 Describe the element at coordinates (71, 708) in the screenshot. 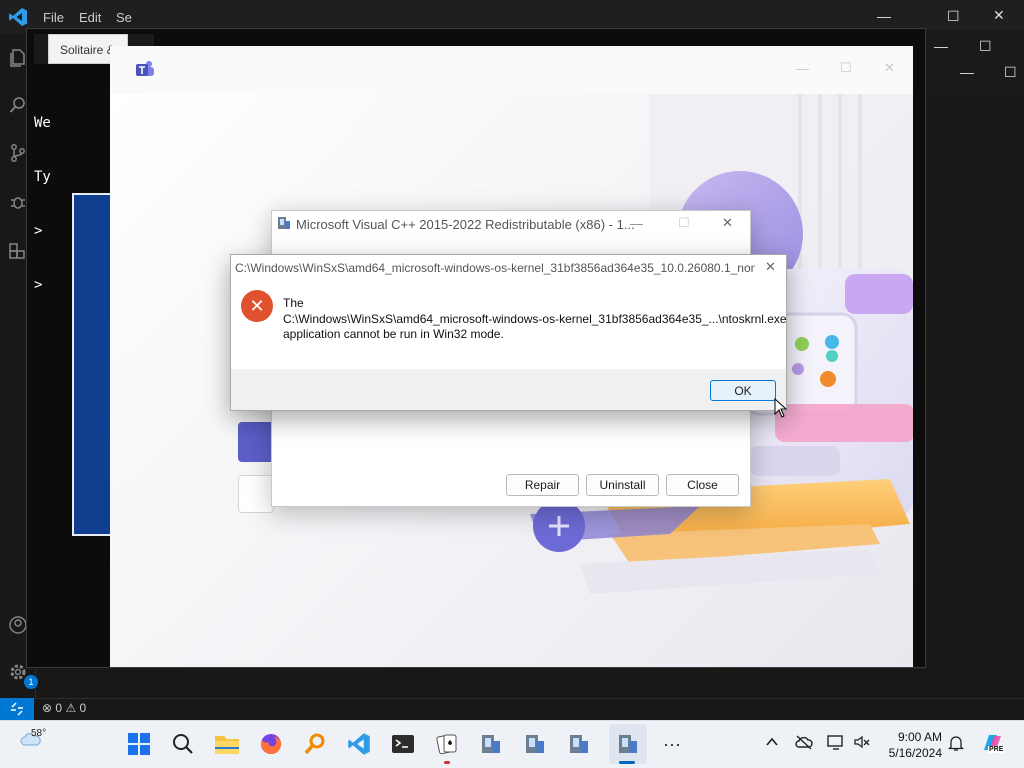

I see `warning-count-icon: ⚠` at that location.